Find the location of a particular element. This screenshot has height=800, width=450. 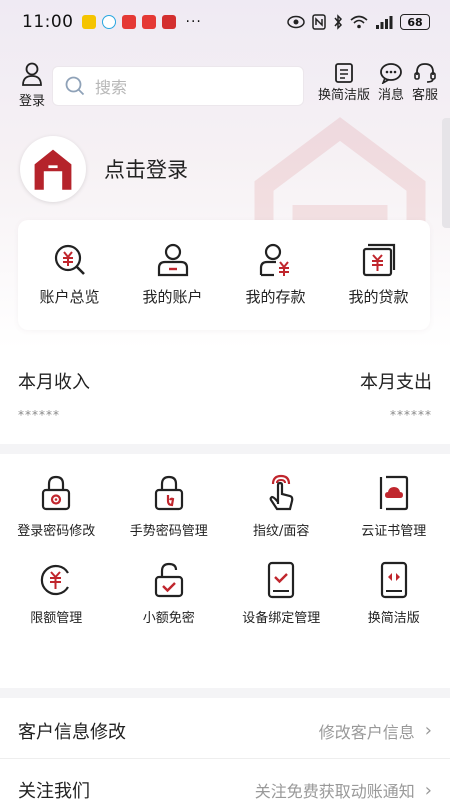

my-loan-label: 我的贷款 is located at coordinates (378, 297).